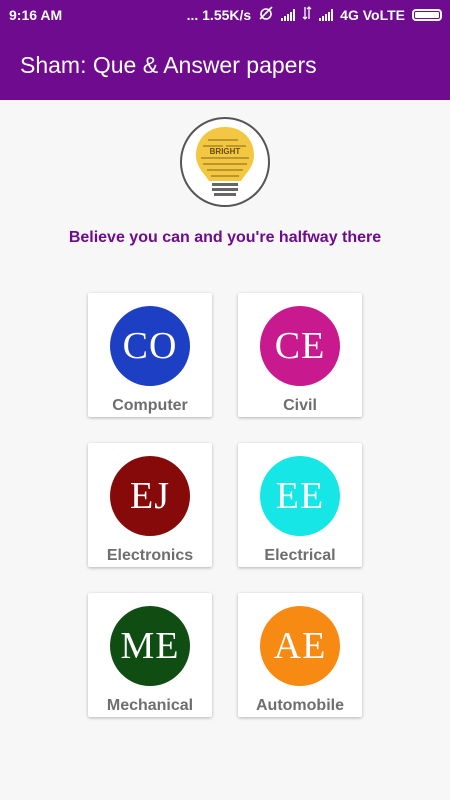 Image resolution: width=450 pixels, height=800 pixels. I want to click on branch-card-electronics: EJ Electronics, so click(150, 505).